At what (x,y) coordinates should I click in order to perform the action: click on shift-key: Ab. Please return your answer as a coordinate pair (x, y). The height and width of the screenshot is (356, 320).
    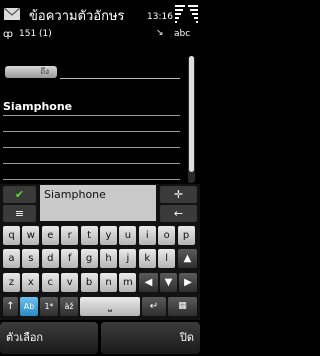
    Looking at the image, I should click on (29, 306).